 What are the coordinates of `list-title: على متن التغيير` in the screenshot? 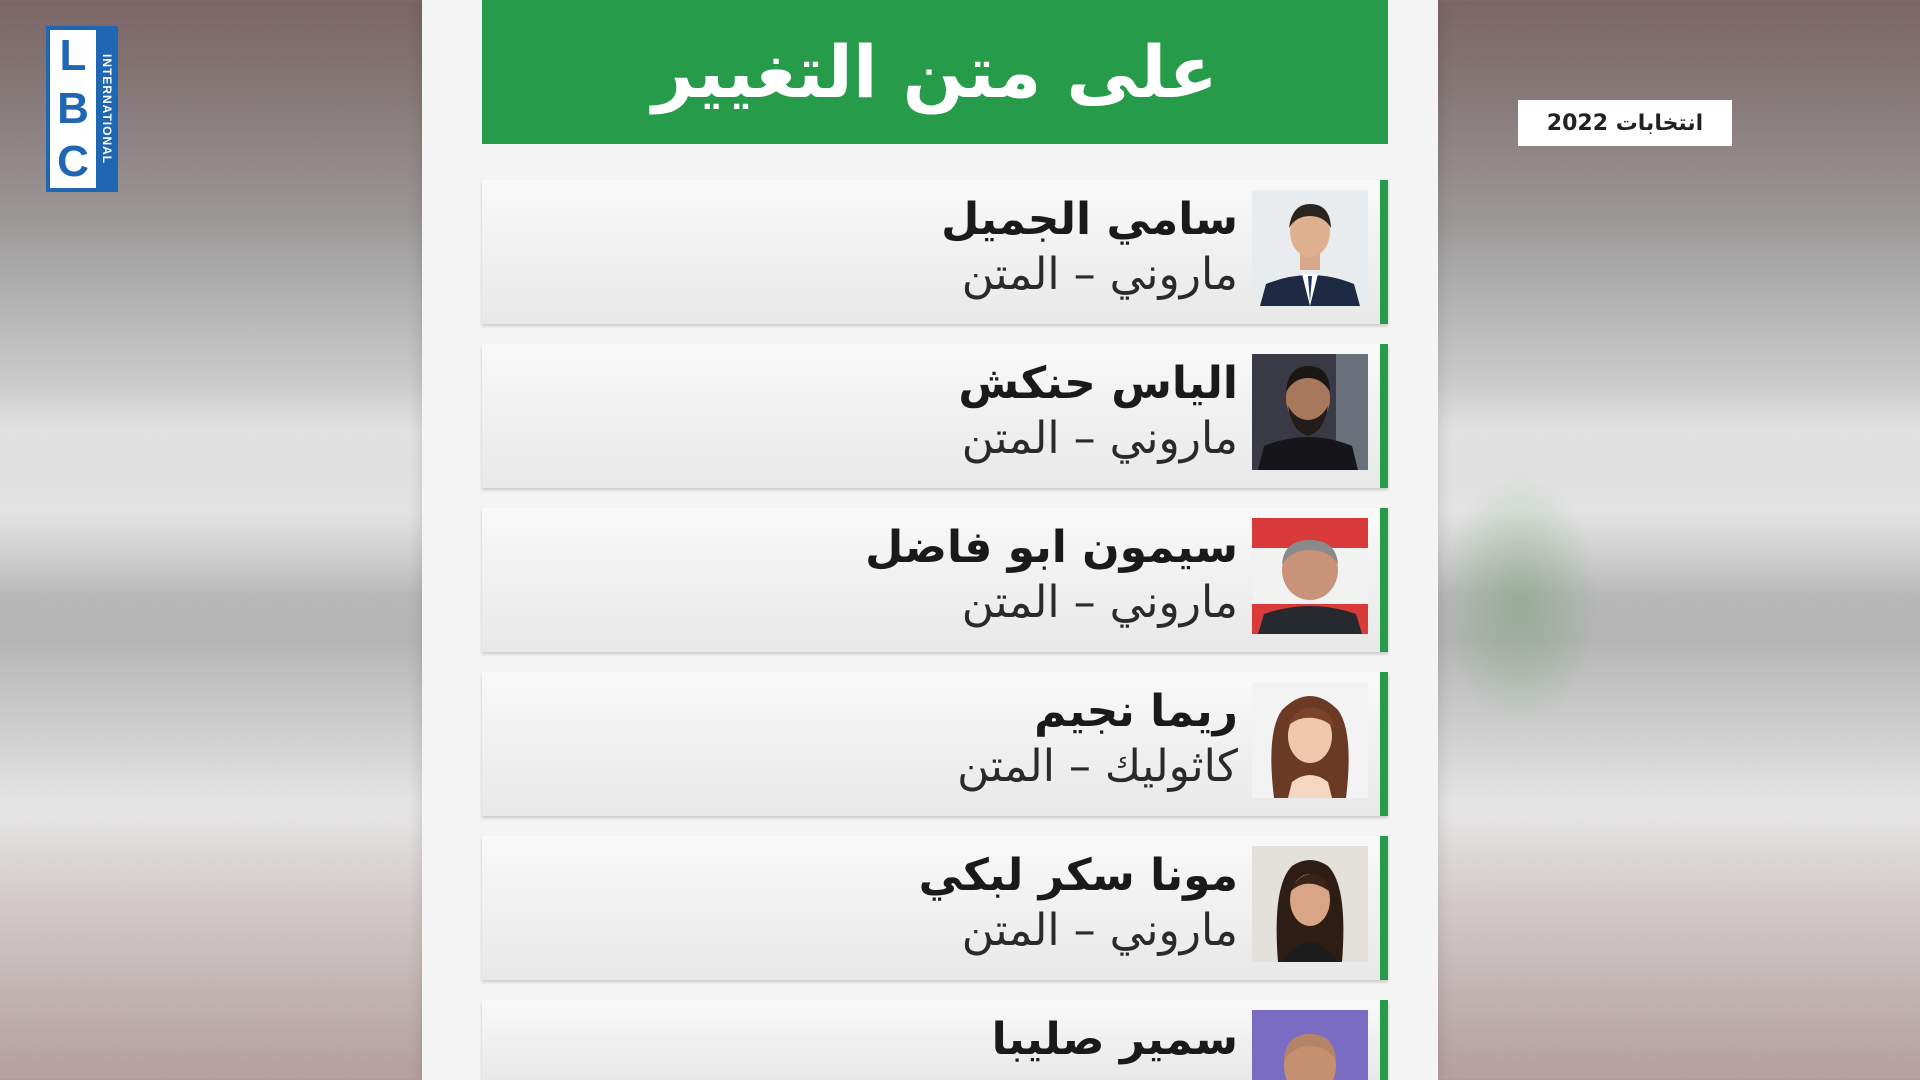 It's located at (935, 72).